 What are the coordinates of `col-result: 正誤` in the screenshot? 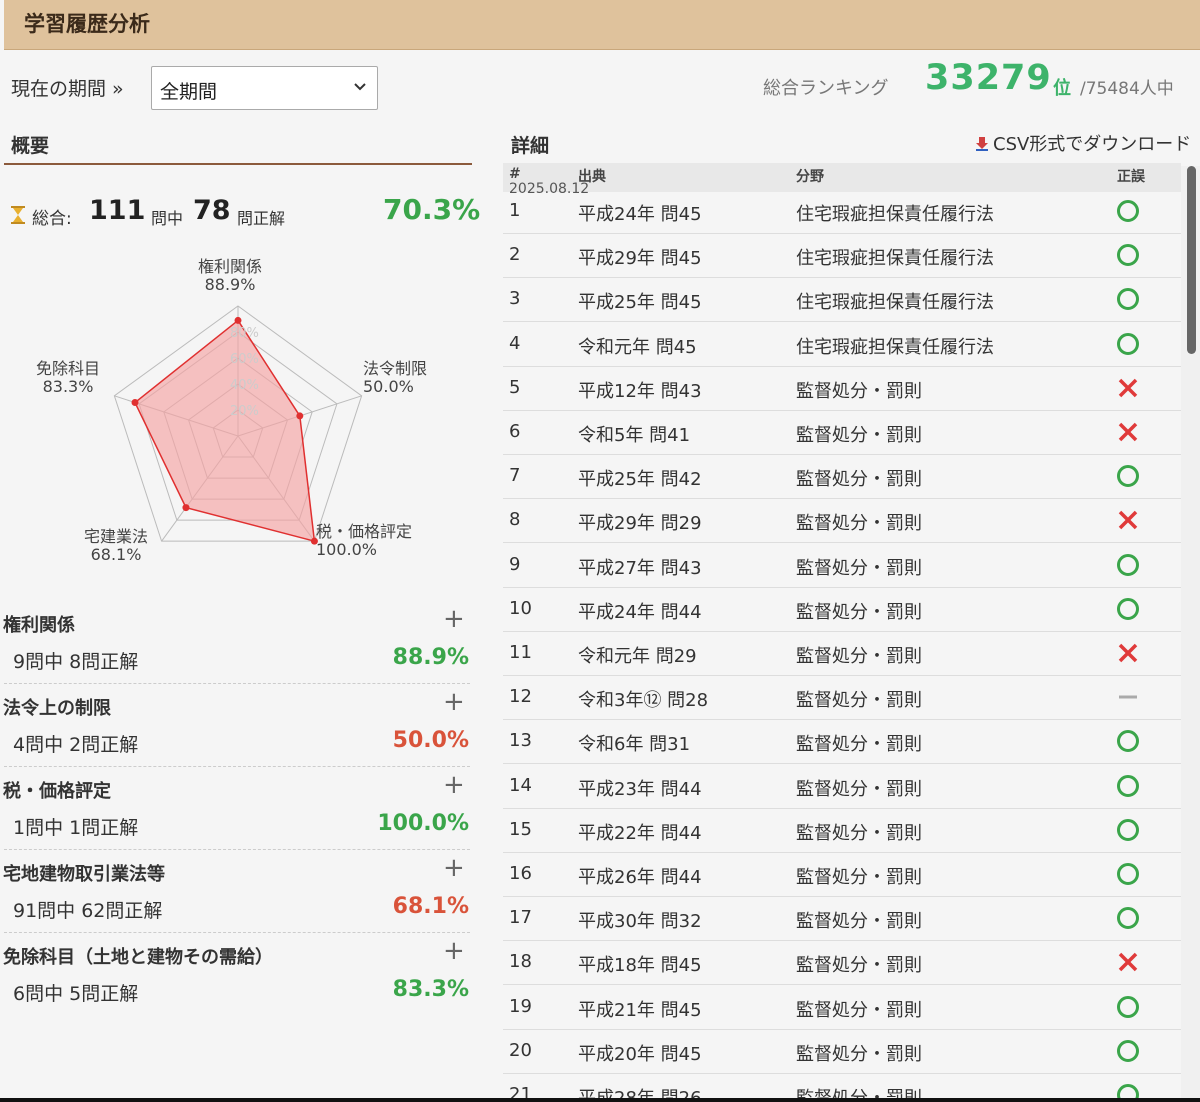 It's located at (1131, 176).